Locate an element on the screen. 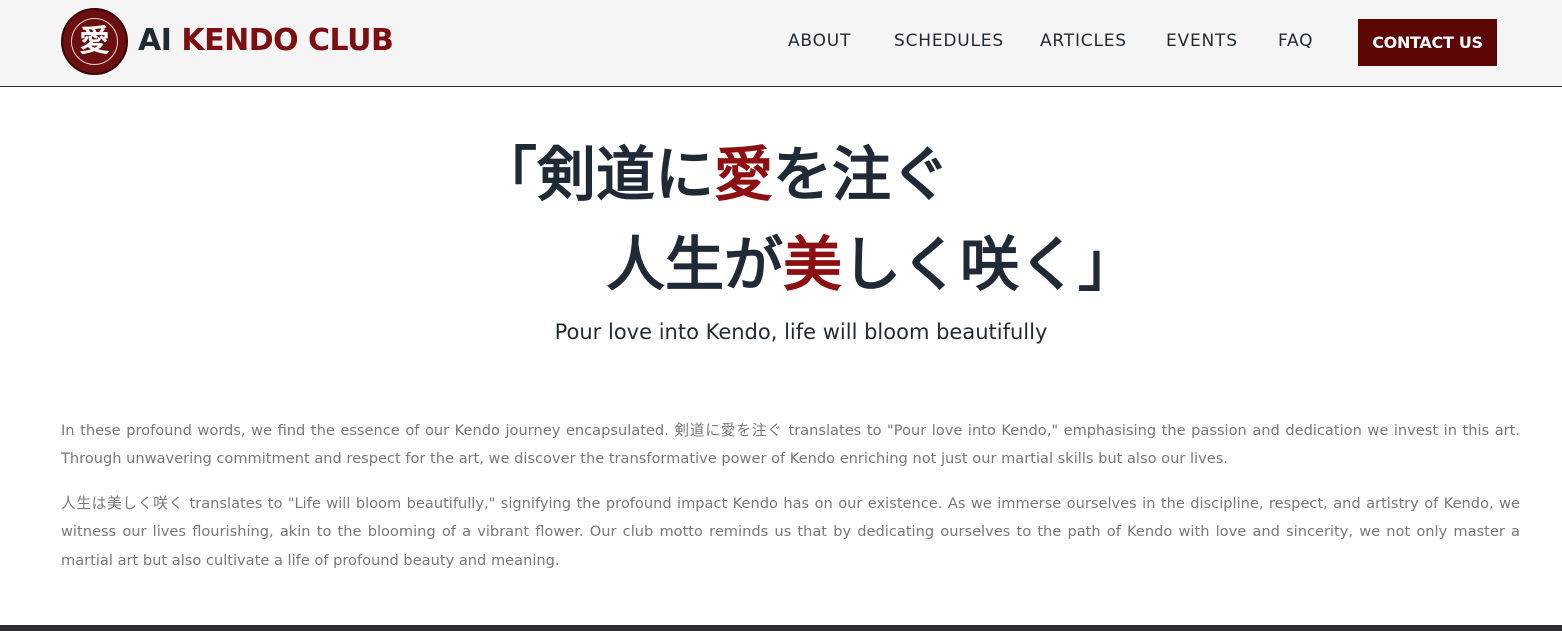  hero-line-1-start: 「剣道に is located at coordinates (596, 174).